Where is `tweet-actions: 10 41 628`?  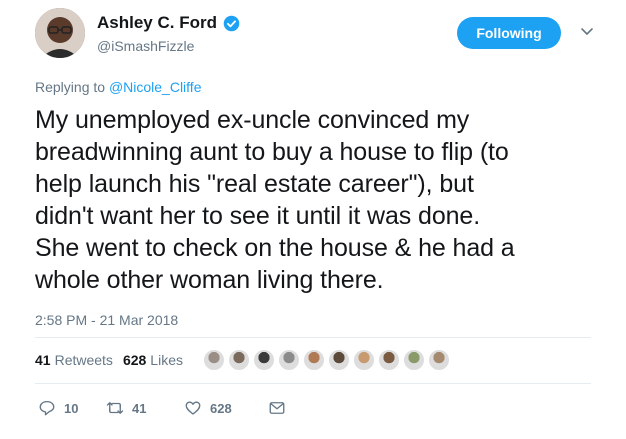
tweet-actions: 10 41 628 is located at coordinates (162, 408).